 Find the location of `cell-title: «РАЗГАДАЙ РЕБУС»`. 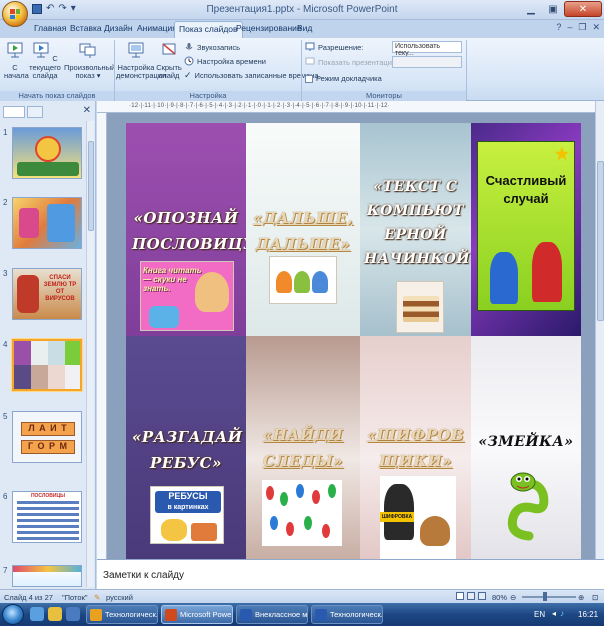

cell-title: «РАЗГАДАЙ РЕБУС» is located at coordinates (187, 450).